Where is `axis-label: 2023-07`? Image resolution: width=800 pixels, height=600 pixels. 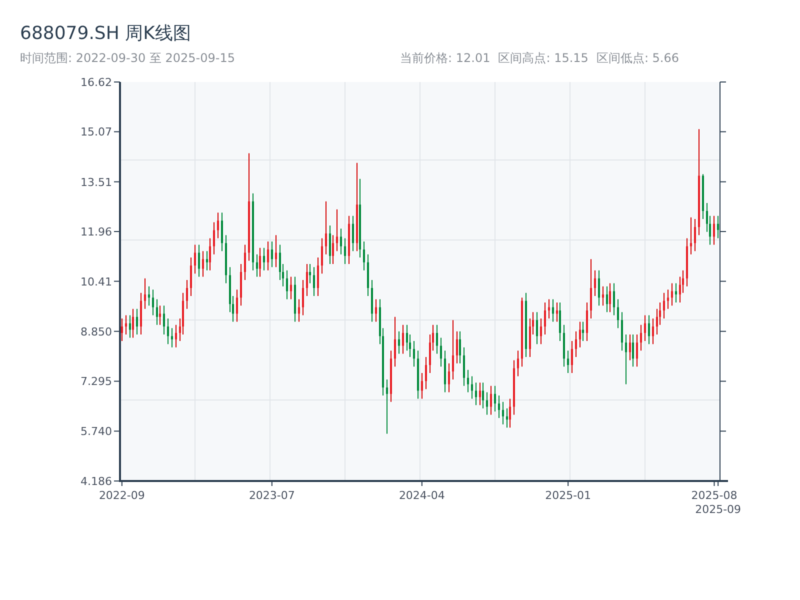 axis-label: 2023-07 is located at coordinates (271, 495).